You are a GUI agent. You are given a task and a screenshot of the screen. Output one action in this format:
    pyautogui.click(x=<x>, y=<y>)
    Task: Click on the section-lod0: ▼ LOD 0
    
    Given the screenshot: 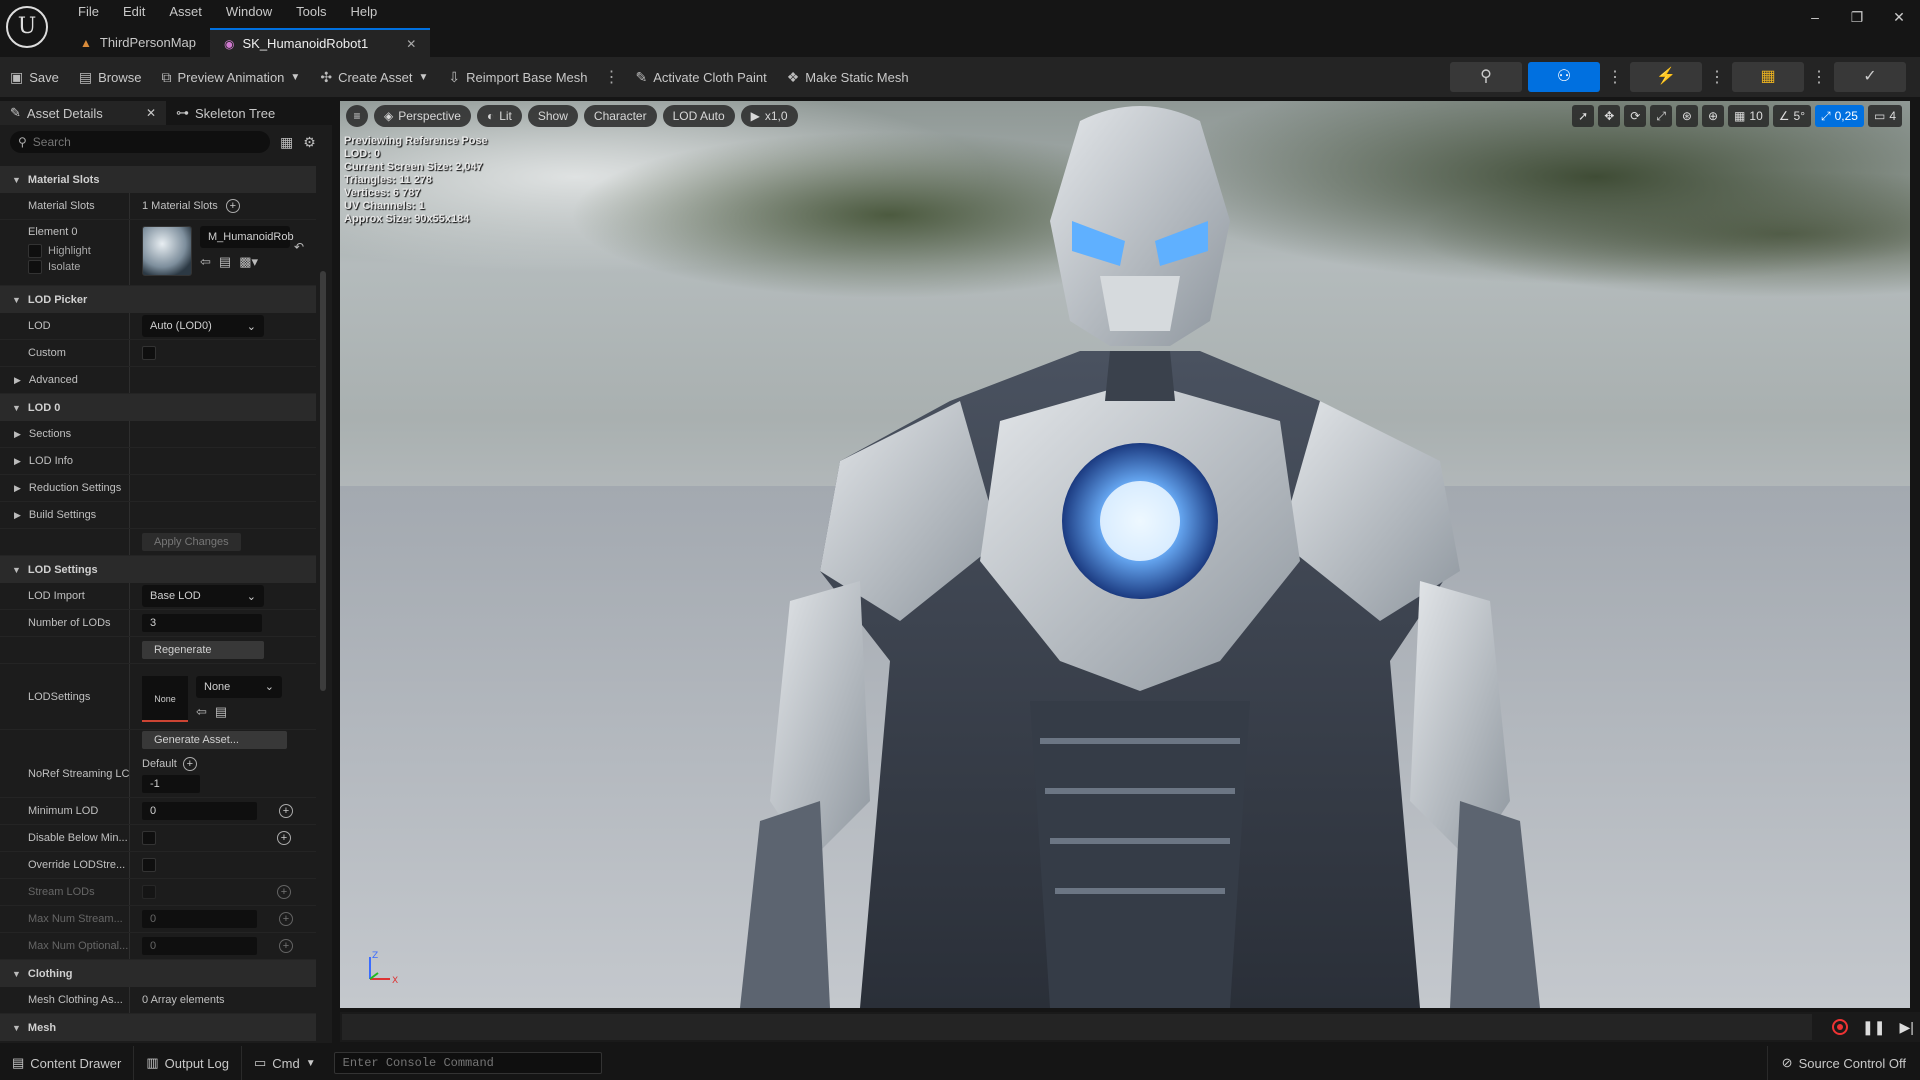 What is the action you would take?
    pyautogui.click(x=158, y=407)
    